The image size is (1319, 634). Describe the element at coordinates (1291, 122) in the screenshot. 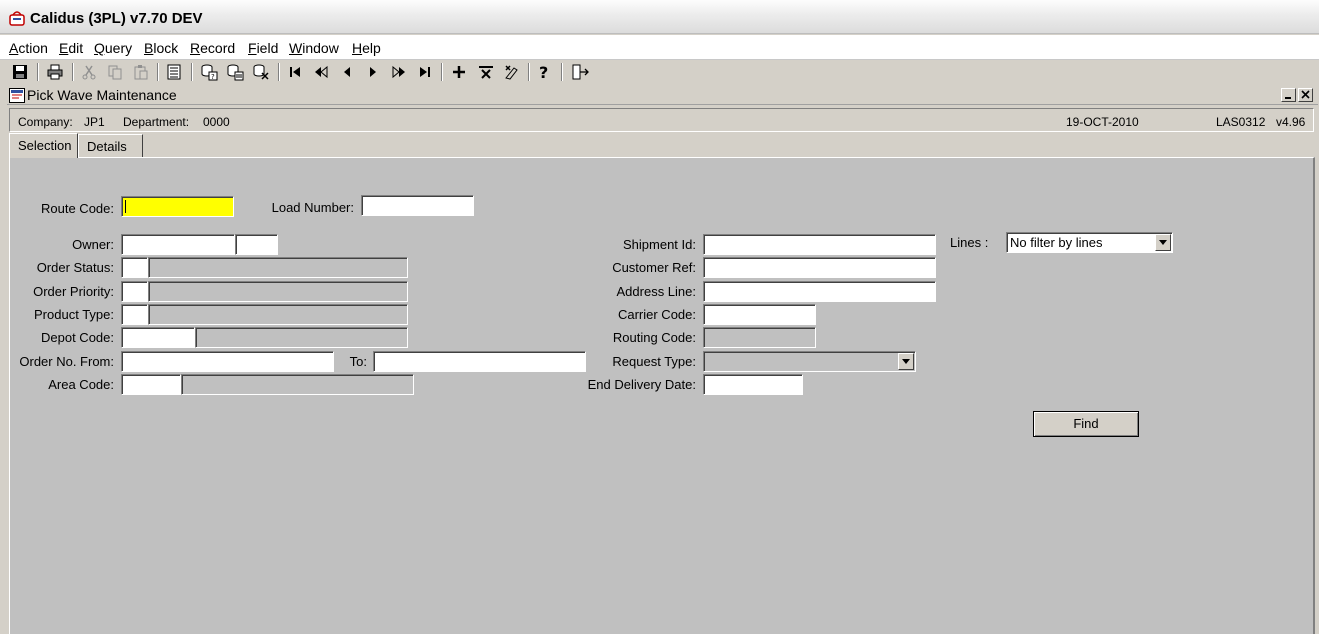

I see `module-version: v4.96` at that location.